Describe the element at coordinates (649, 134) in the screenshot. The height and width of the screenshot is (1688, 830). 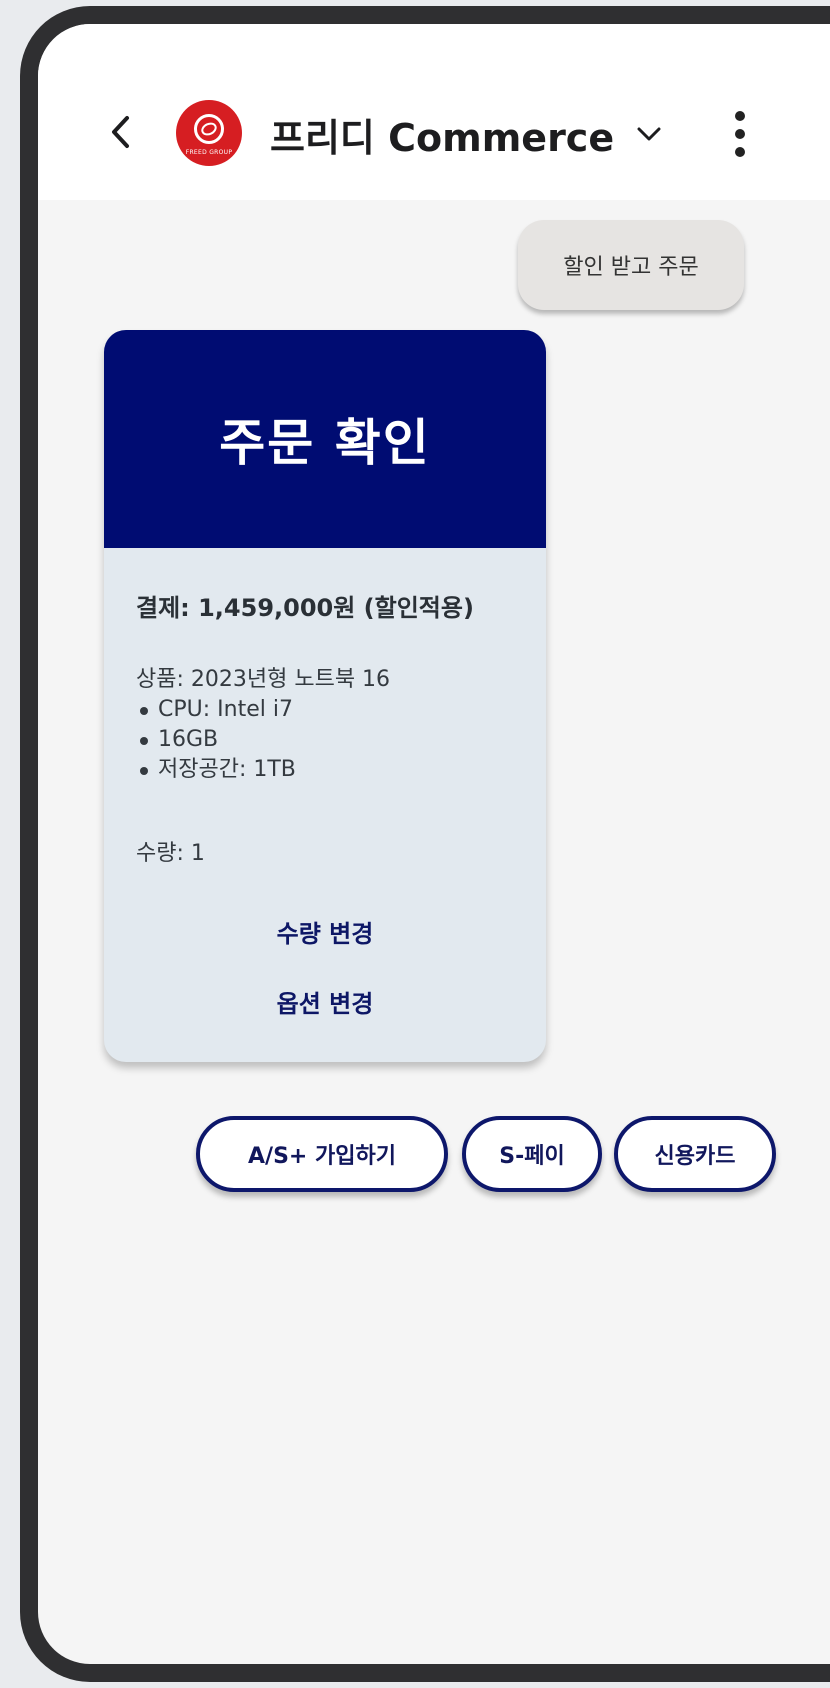
I see `chevron-down-icon` at that location.